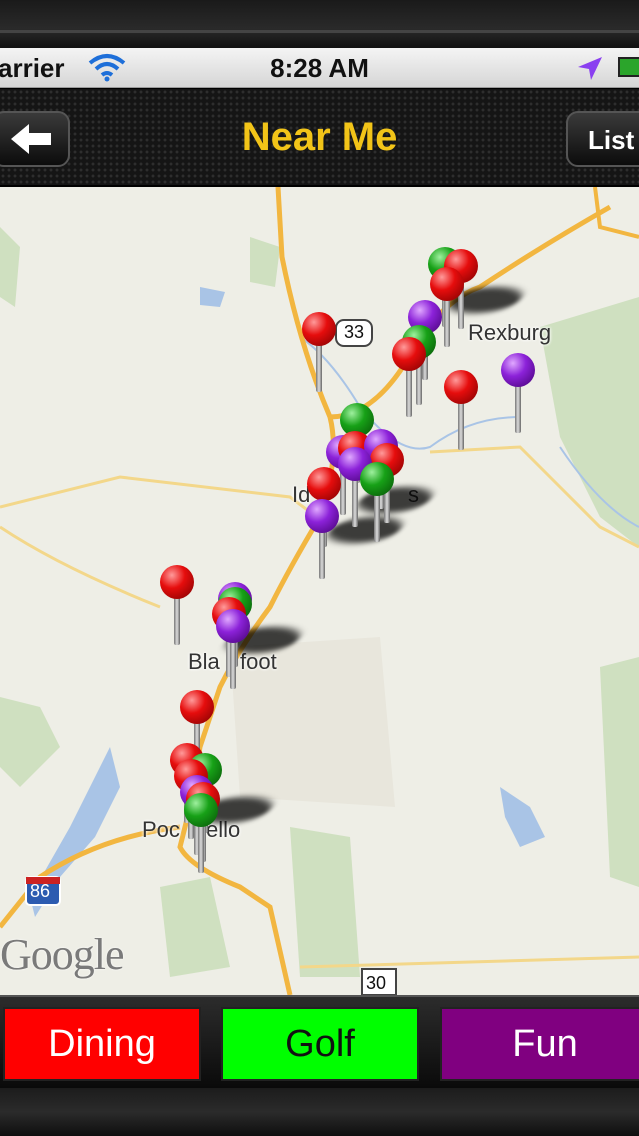 The image size is (639, 1136). I want to click on navigation-bar: Near Me List, so click(319, 138).